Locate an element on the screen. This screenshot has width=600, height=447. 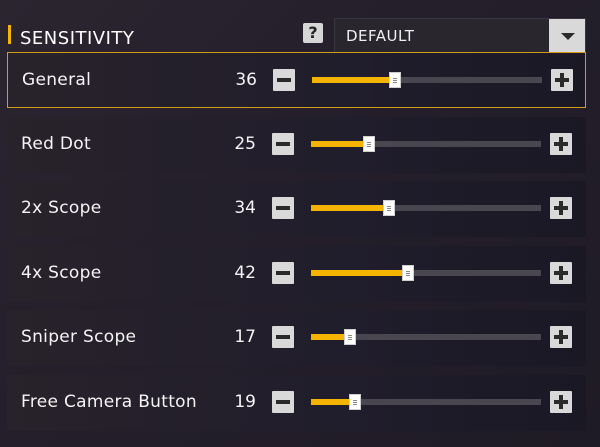
sensitivity-value: 19 is located at coordinates (245, 402).